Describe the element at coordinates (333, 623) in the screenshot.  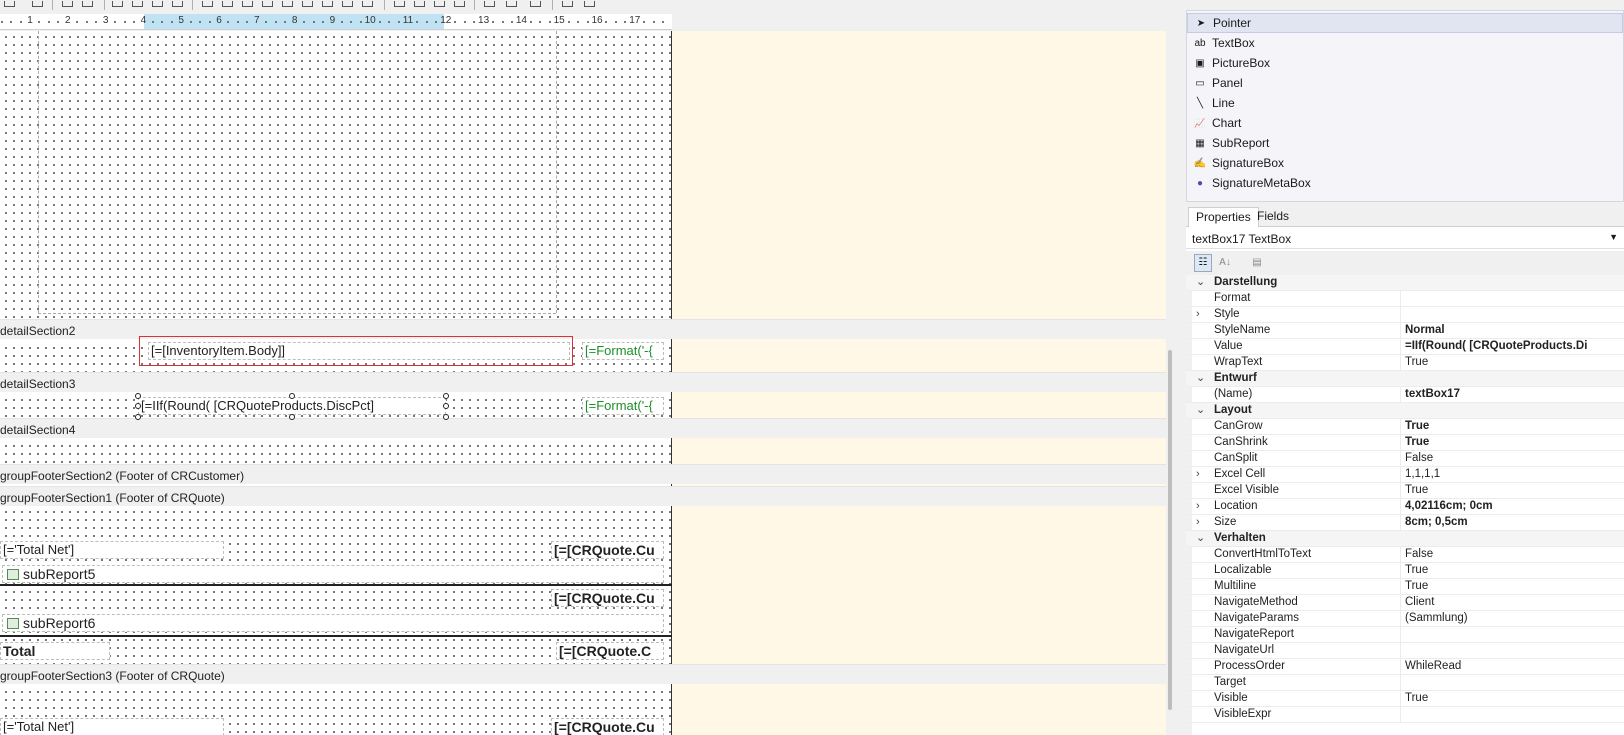
I see `subreport-6: subReport6` at that location.